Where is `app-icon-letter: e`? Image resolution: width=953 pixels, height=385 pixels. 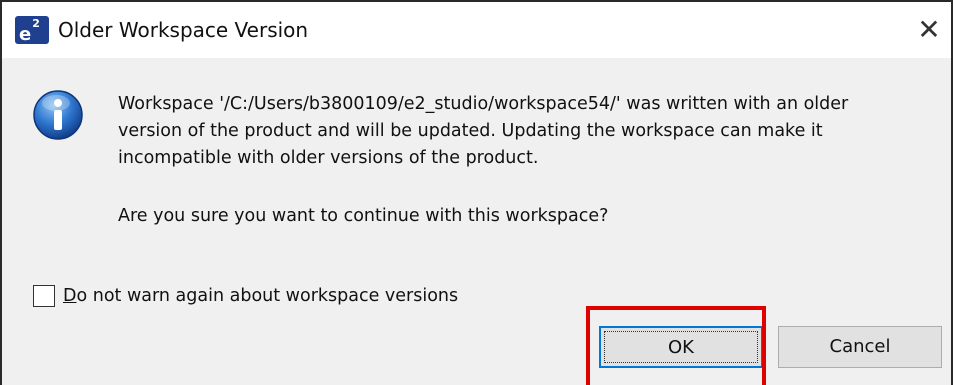 app-icon-letter: e is located at coordinates (25, 34).